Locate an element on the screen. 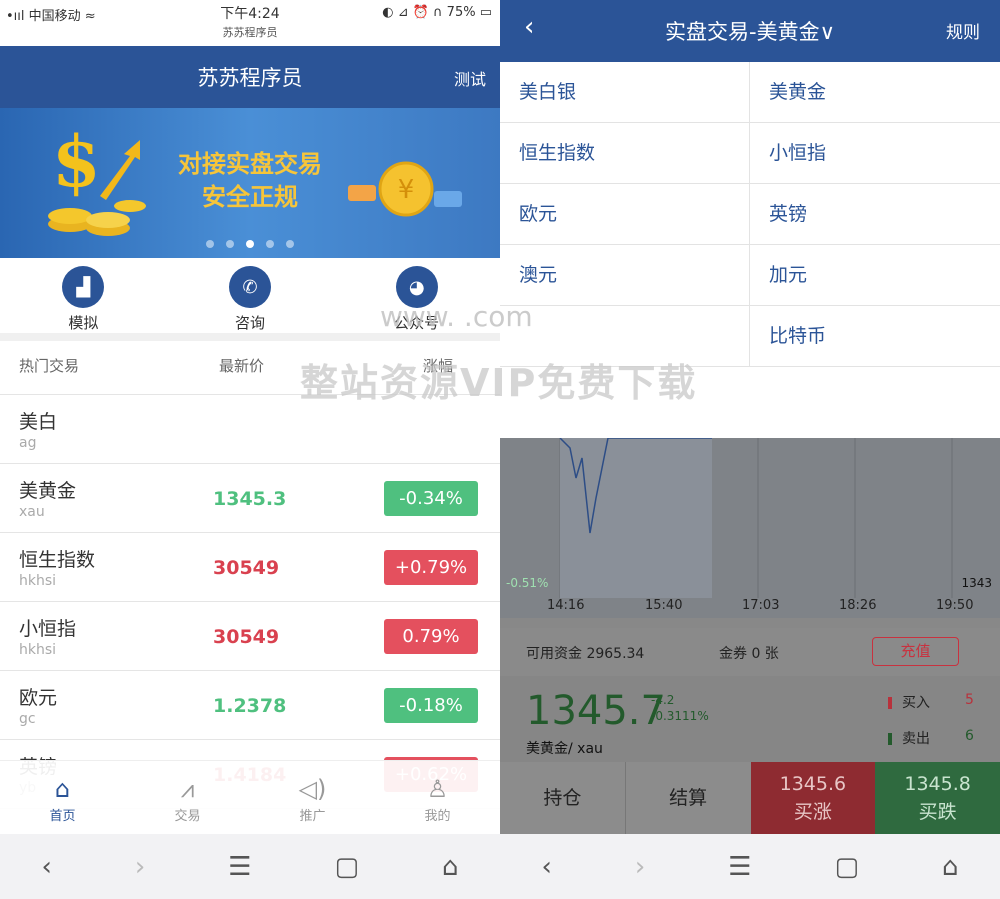 This screenshot has height=899, width=1000. tab-mine: ♙ 我的 is located at coordinates (437, 797).